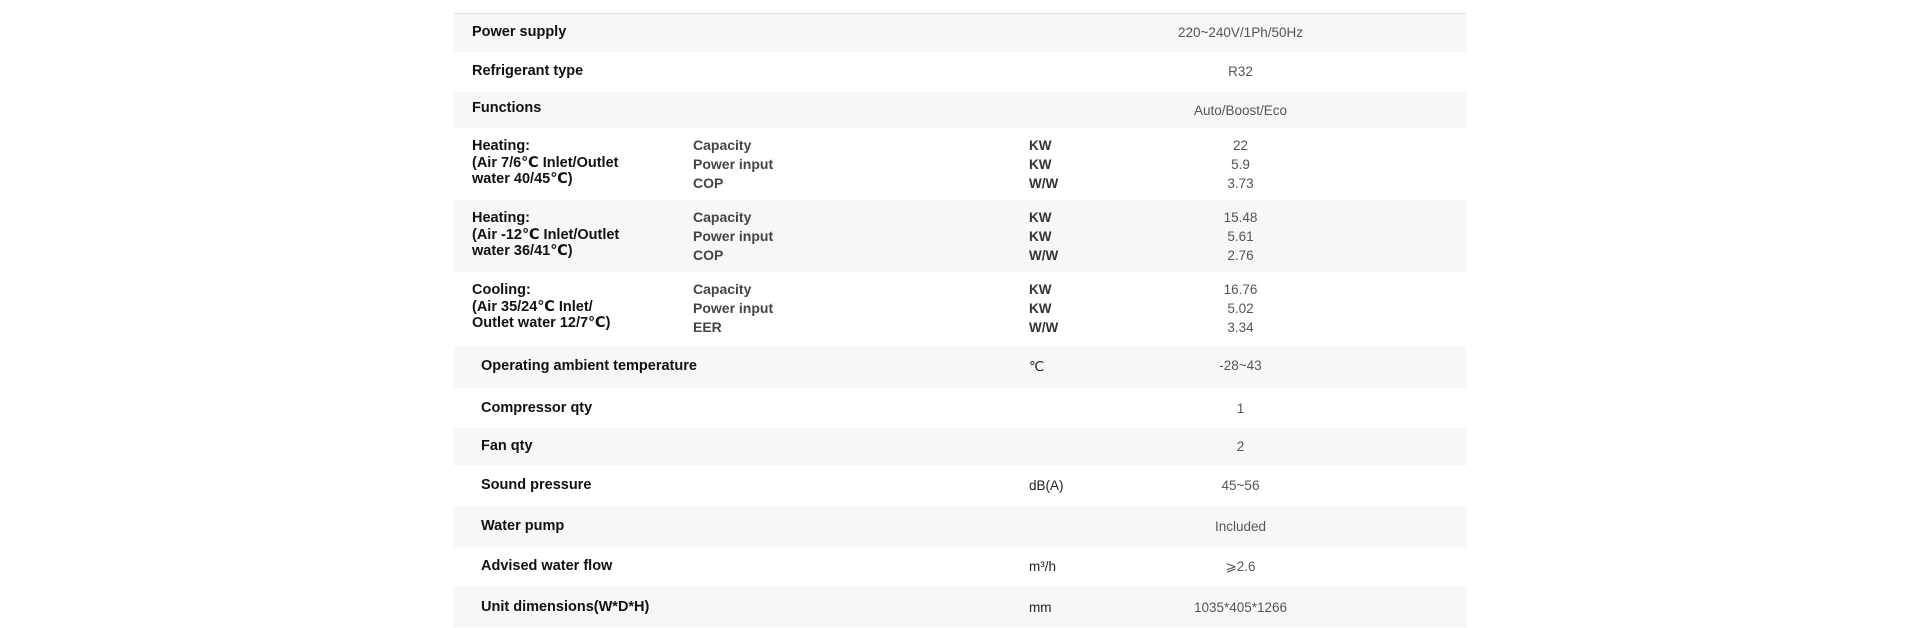  I want to click on sub-value: 3.34, so click(1240, 327).